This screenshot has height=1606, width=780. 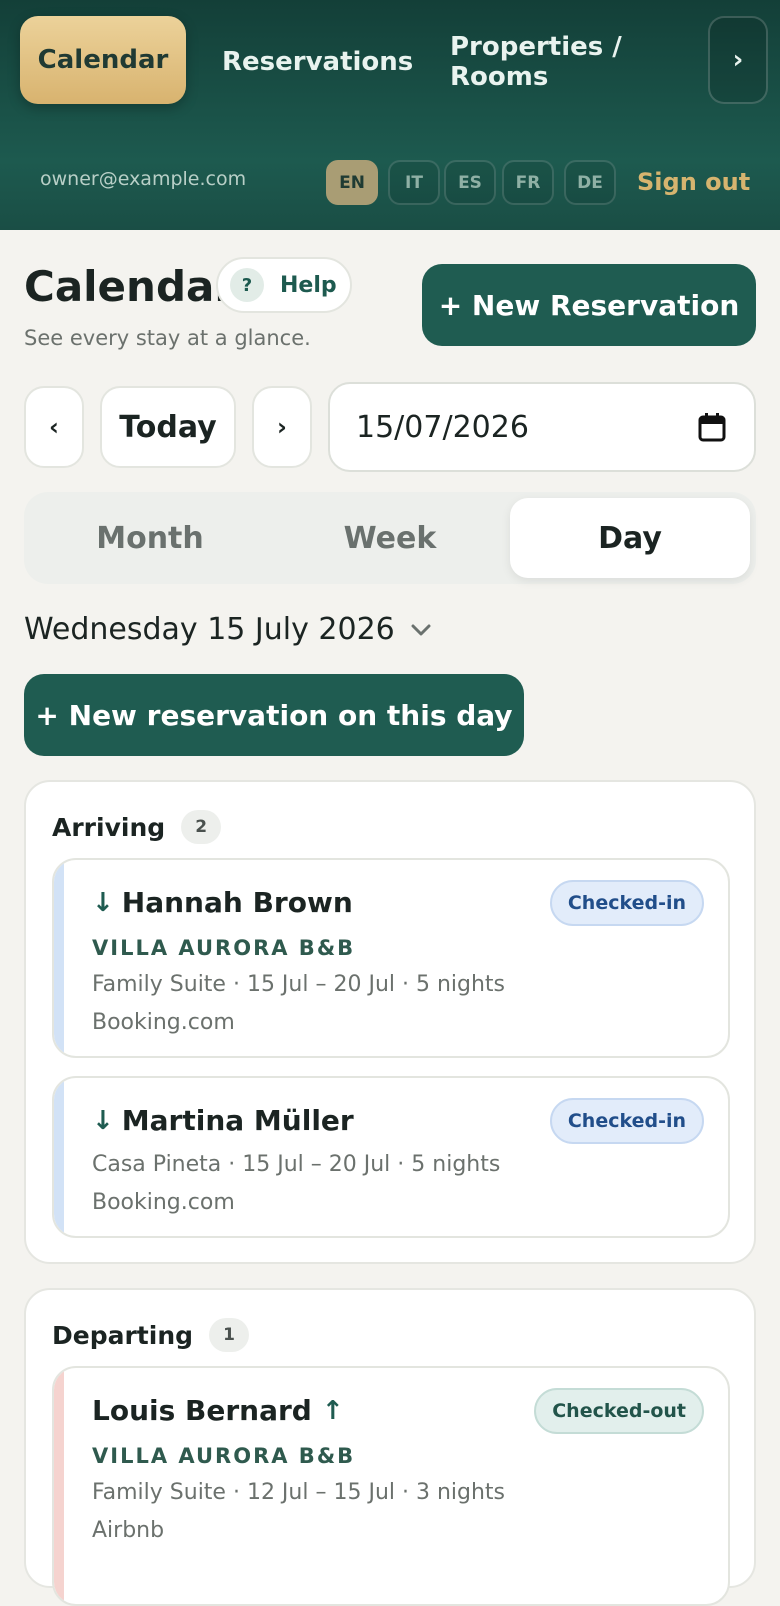 I want to click on view-week-tab: Week, so click(x=390, y=538).